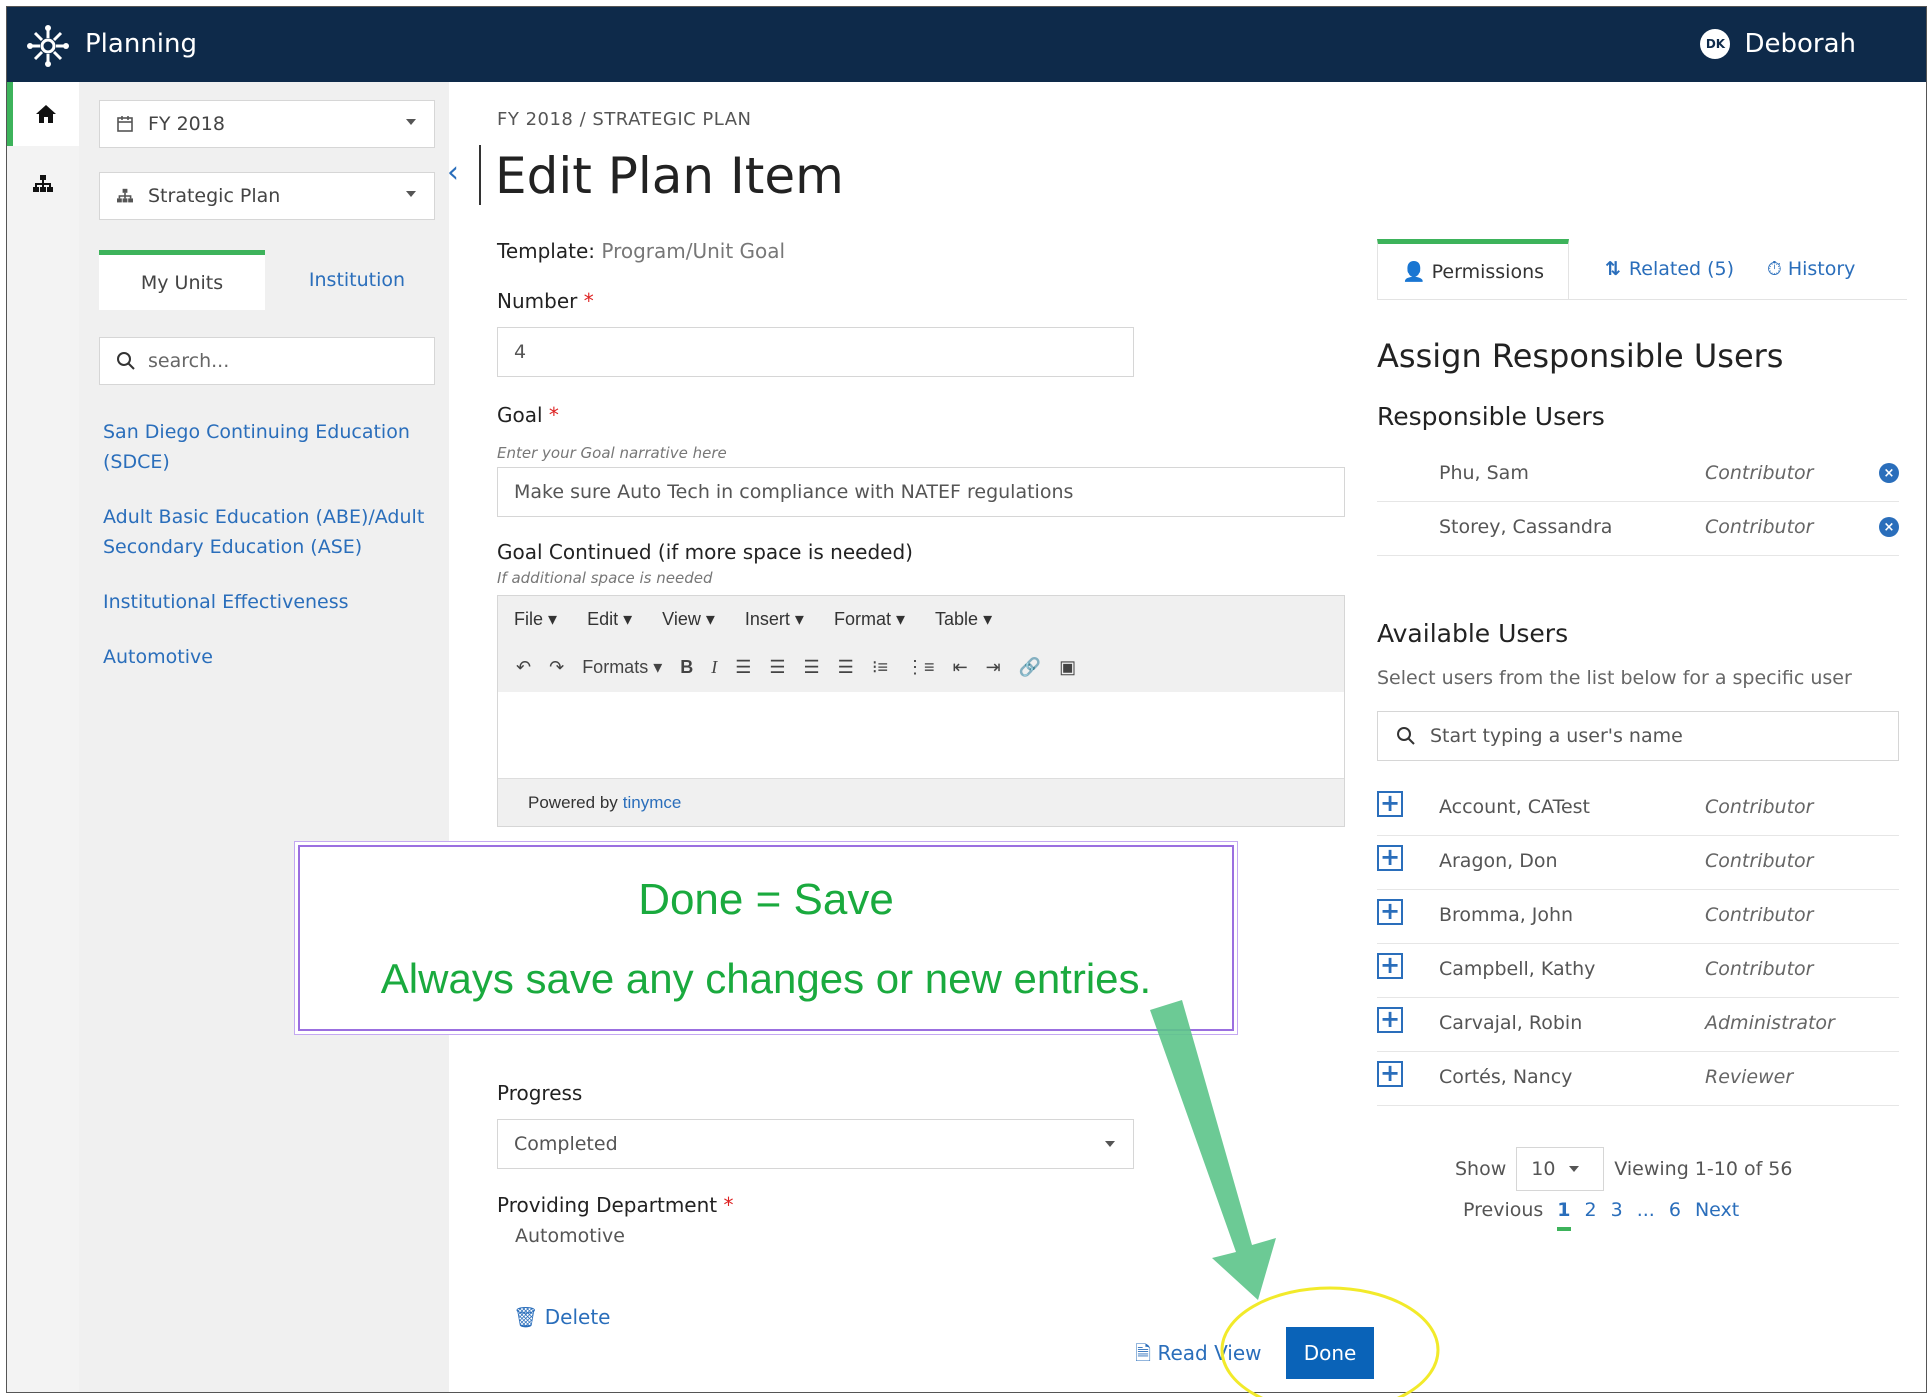 Image resolution: width=1931 pixels, height=1397 pixels. I want to click on align-justify-icon: ☰, so click(846, 667).